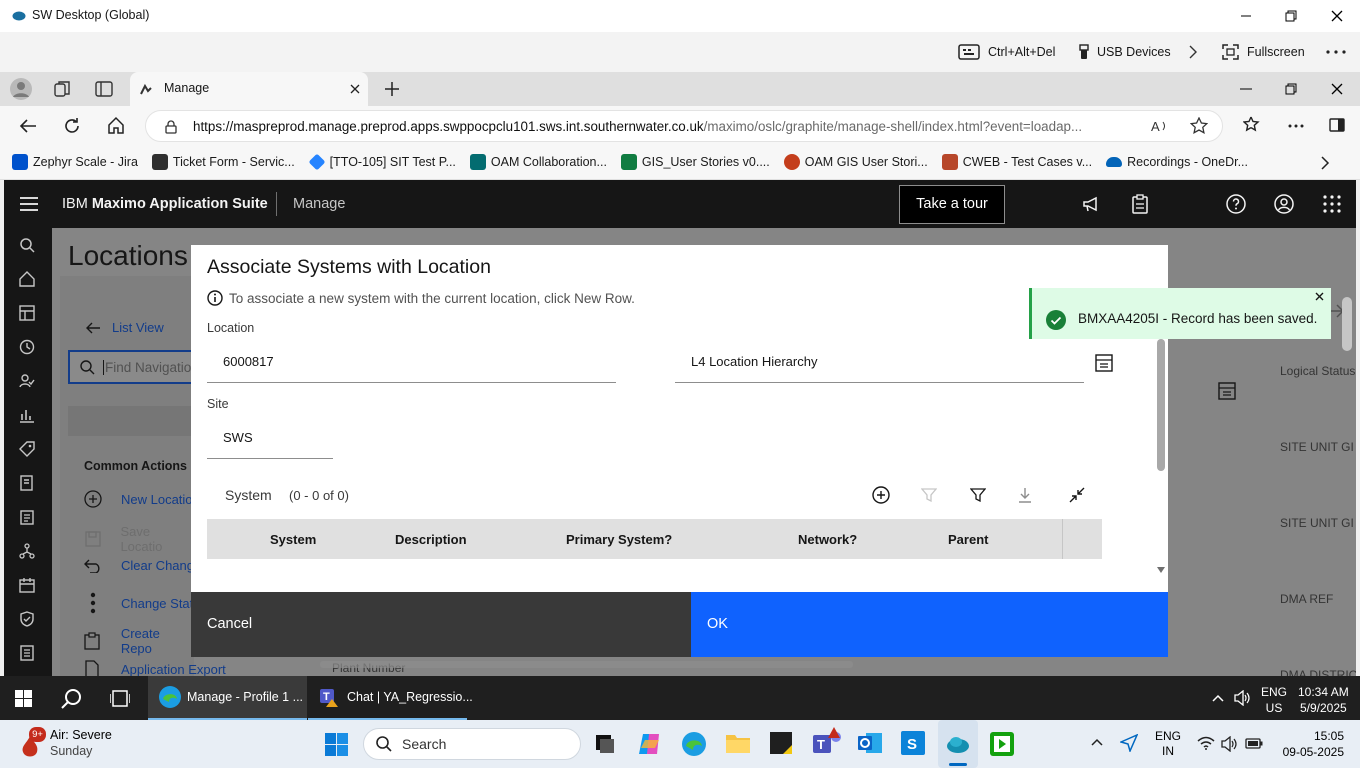 This screenshot has width=1360, height=768. What do you see at coordinates (1254, 743) in the screenshot?
I see `battery-icon` at bounding box center [1254, 743].